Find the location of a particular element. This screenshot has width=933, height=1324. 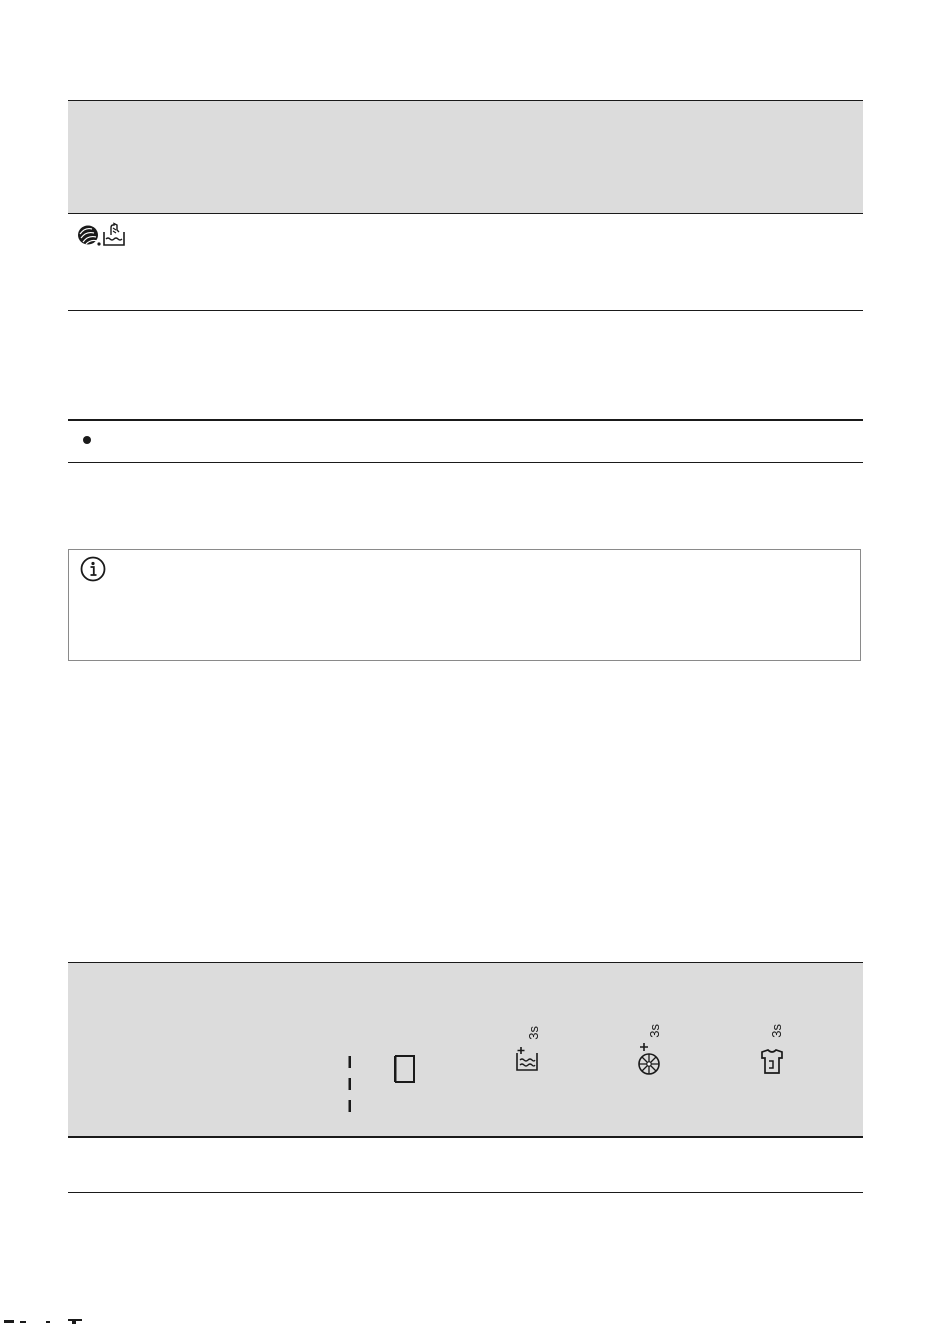

table-header-rule is located at coordinates (465, 213).